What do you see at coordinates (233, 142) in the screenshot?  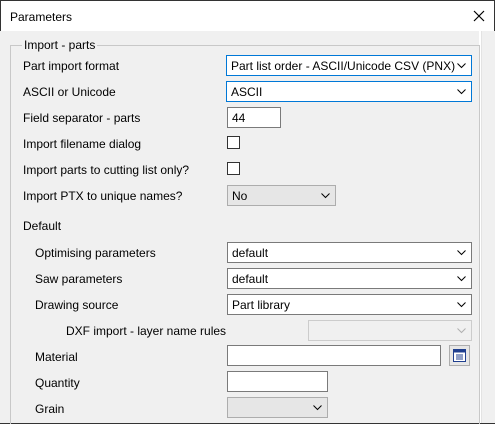 I see `import-filename-dialog-checkbox` at bounding box center [233, 142].